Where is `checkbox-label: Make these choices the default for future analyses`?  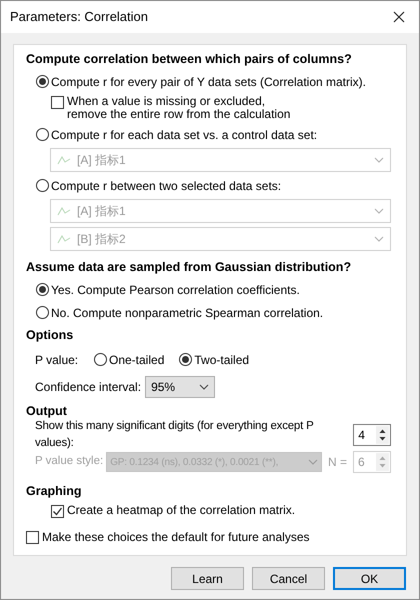
checkbox-label: Make these choices the default for future analyses is located at coordinates (176, 537).